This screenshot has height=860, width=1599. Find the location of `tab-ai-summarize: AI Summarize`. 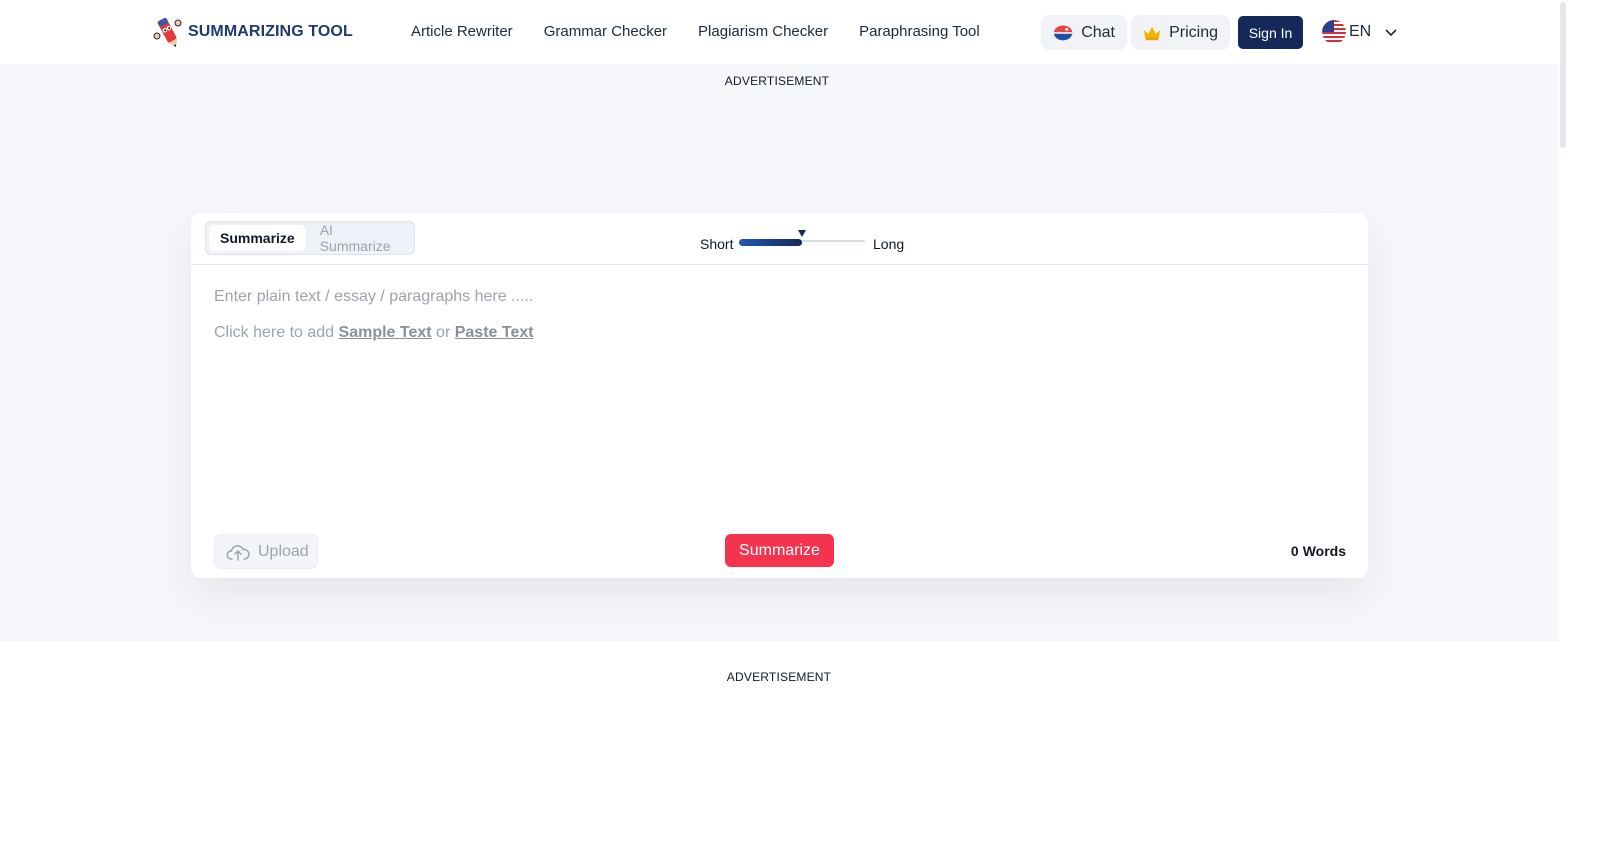

tab-ai-summarize: AI Summarize is located at coordinates (360, 238).